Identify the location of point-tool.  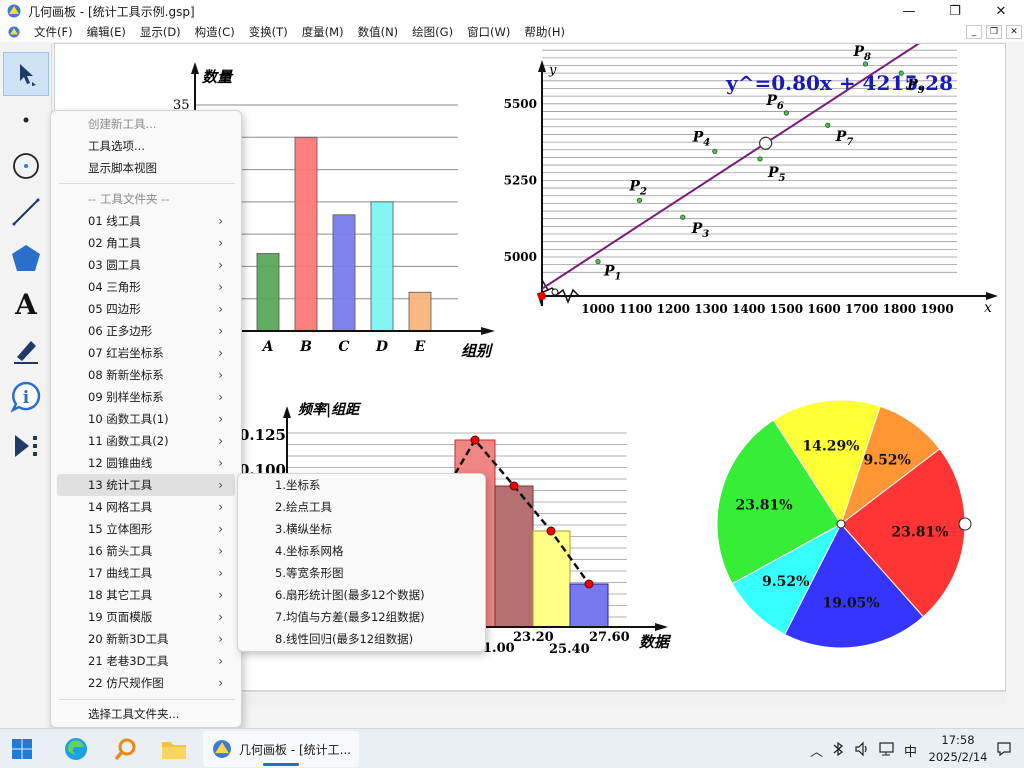
(26, 120).